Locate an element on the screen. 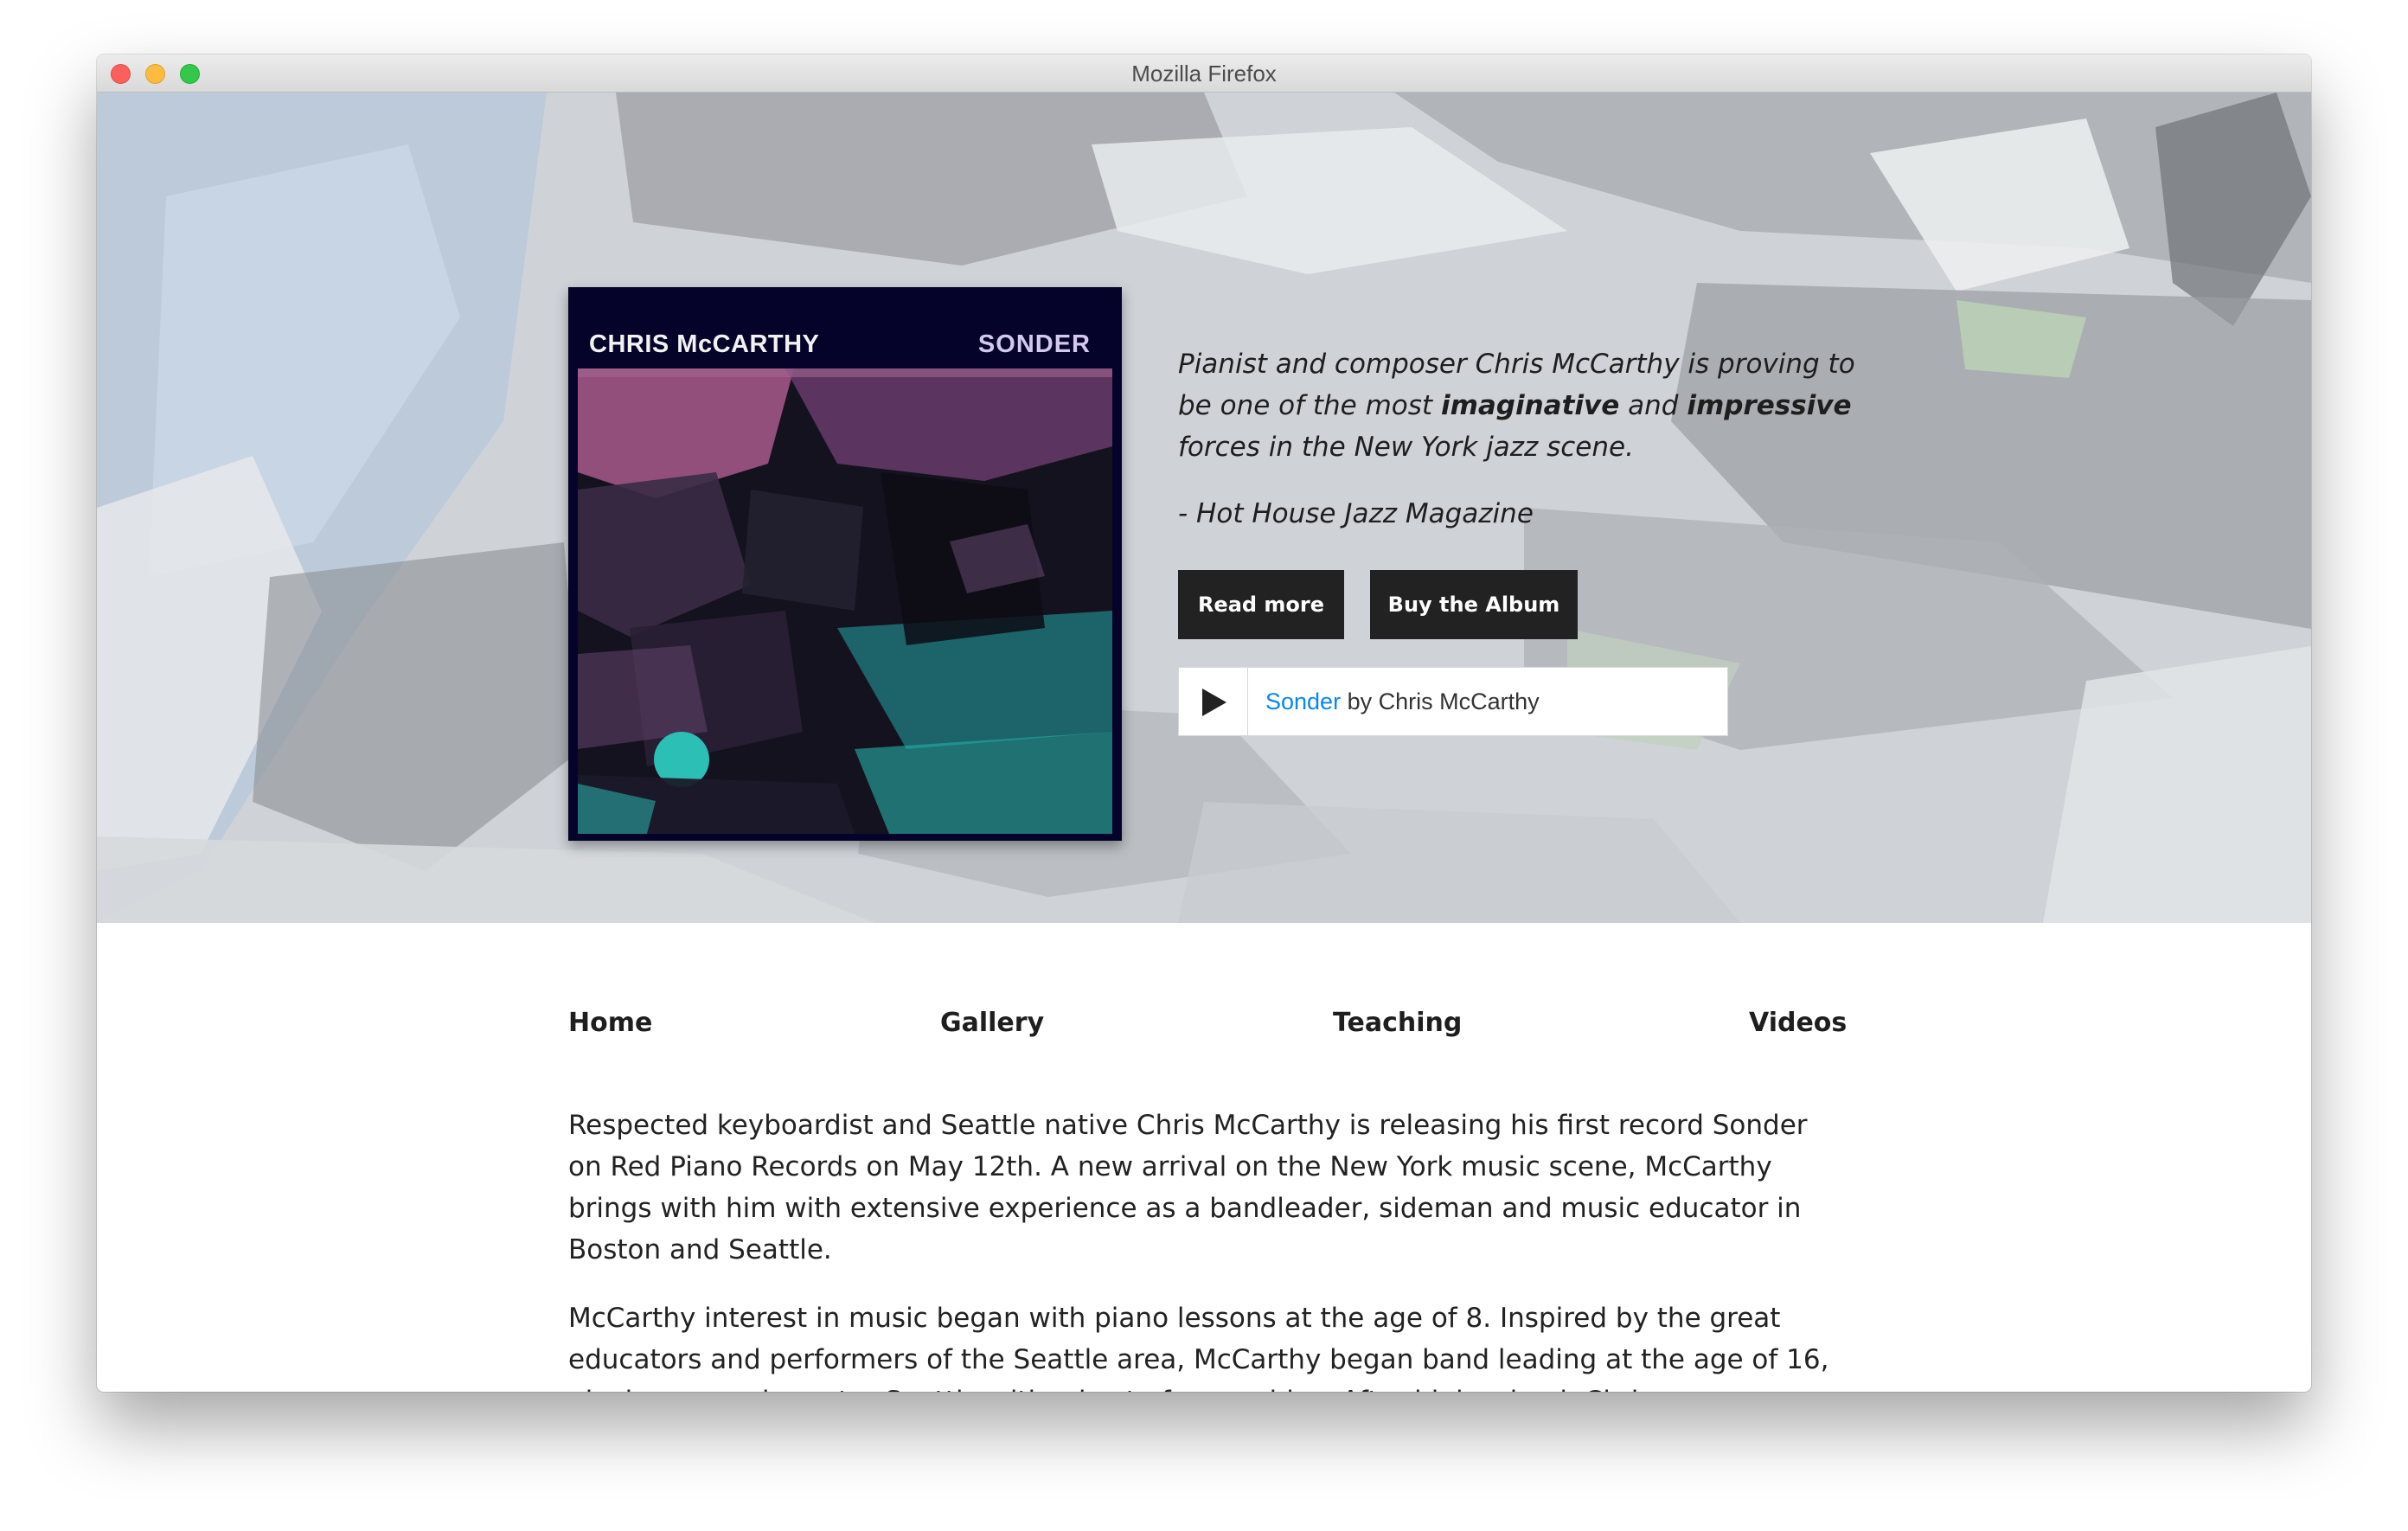 The height and width of the screenshot is (1531, 2408). quote-source: - Hot House Jazz Magazine is located at coordinates (1356, 513).